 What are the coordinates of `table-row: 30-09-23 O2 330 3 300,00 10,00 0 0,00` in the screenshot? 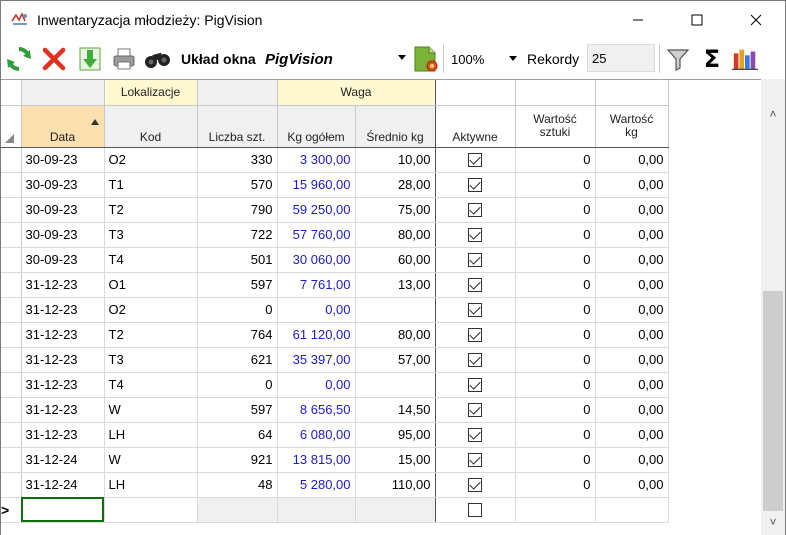 It's located at (335, 160).